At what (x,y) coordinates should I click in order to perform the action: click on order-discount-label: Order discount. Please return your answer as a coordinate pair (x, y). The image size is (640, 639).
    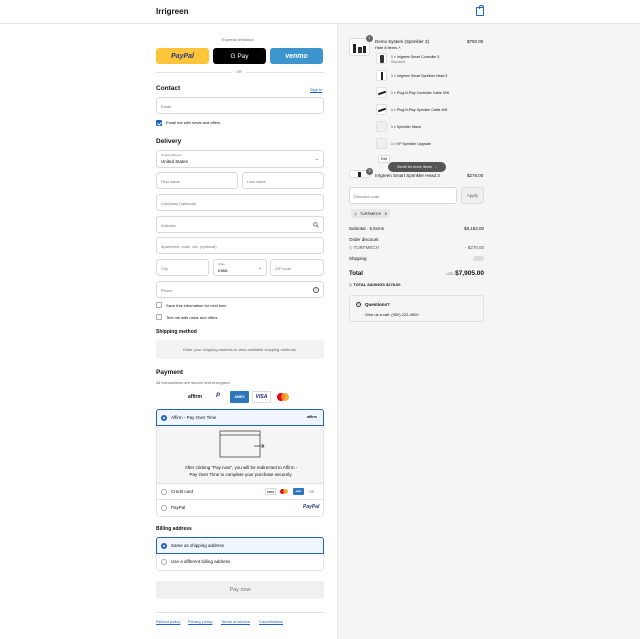
    Looking at the image, I should click on (364, 239).